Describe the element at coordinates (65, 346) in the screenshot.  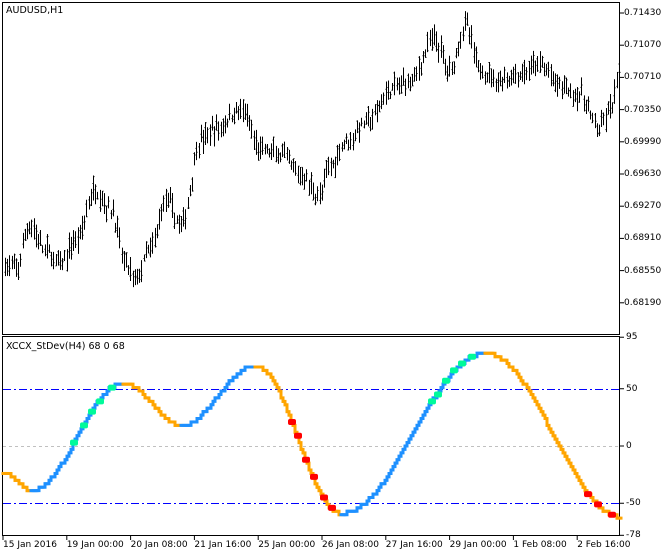
I see `indicator-window-title: XCCX_StDev(H4) 68 0 68` at that location.